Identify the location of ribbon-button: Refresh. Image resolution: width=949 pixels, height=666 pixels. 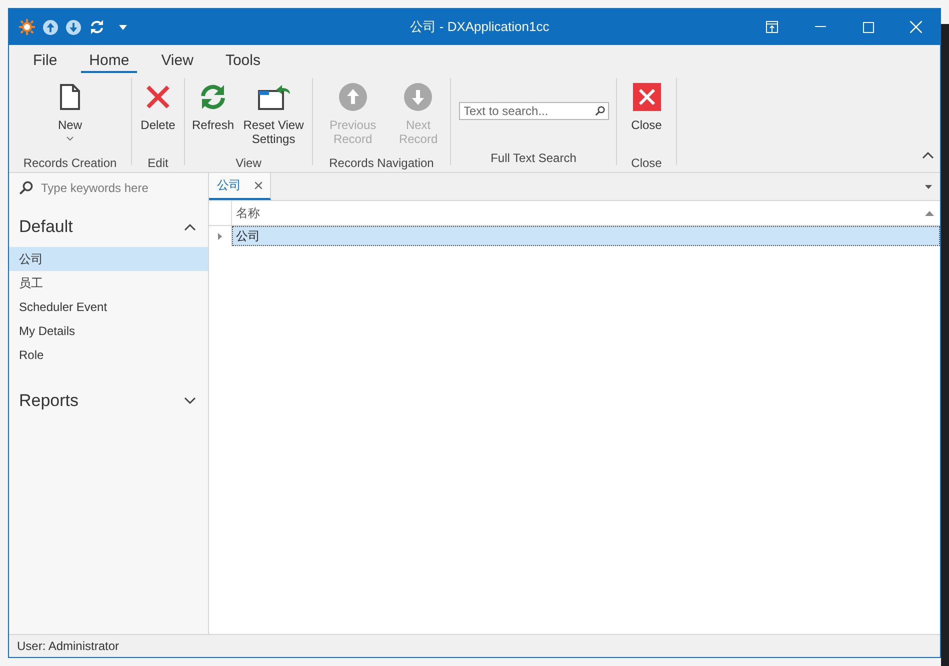
(213, 117).